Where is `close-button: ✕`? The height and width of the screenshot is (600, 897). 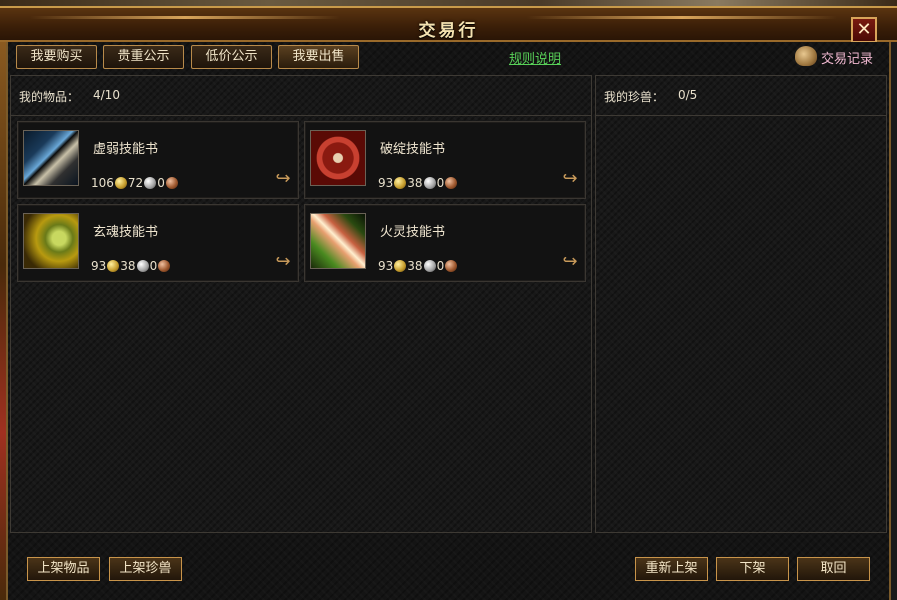 close-button: ✕ is located at coordinates (864, 30).